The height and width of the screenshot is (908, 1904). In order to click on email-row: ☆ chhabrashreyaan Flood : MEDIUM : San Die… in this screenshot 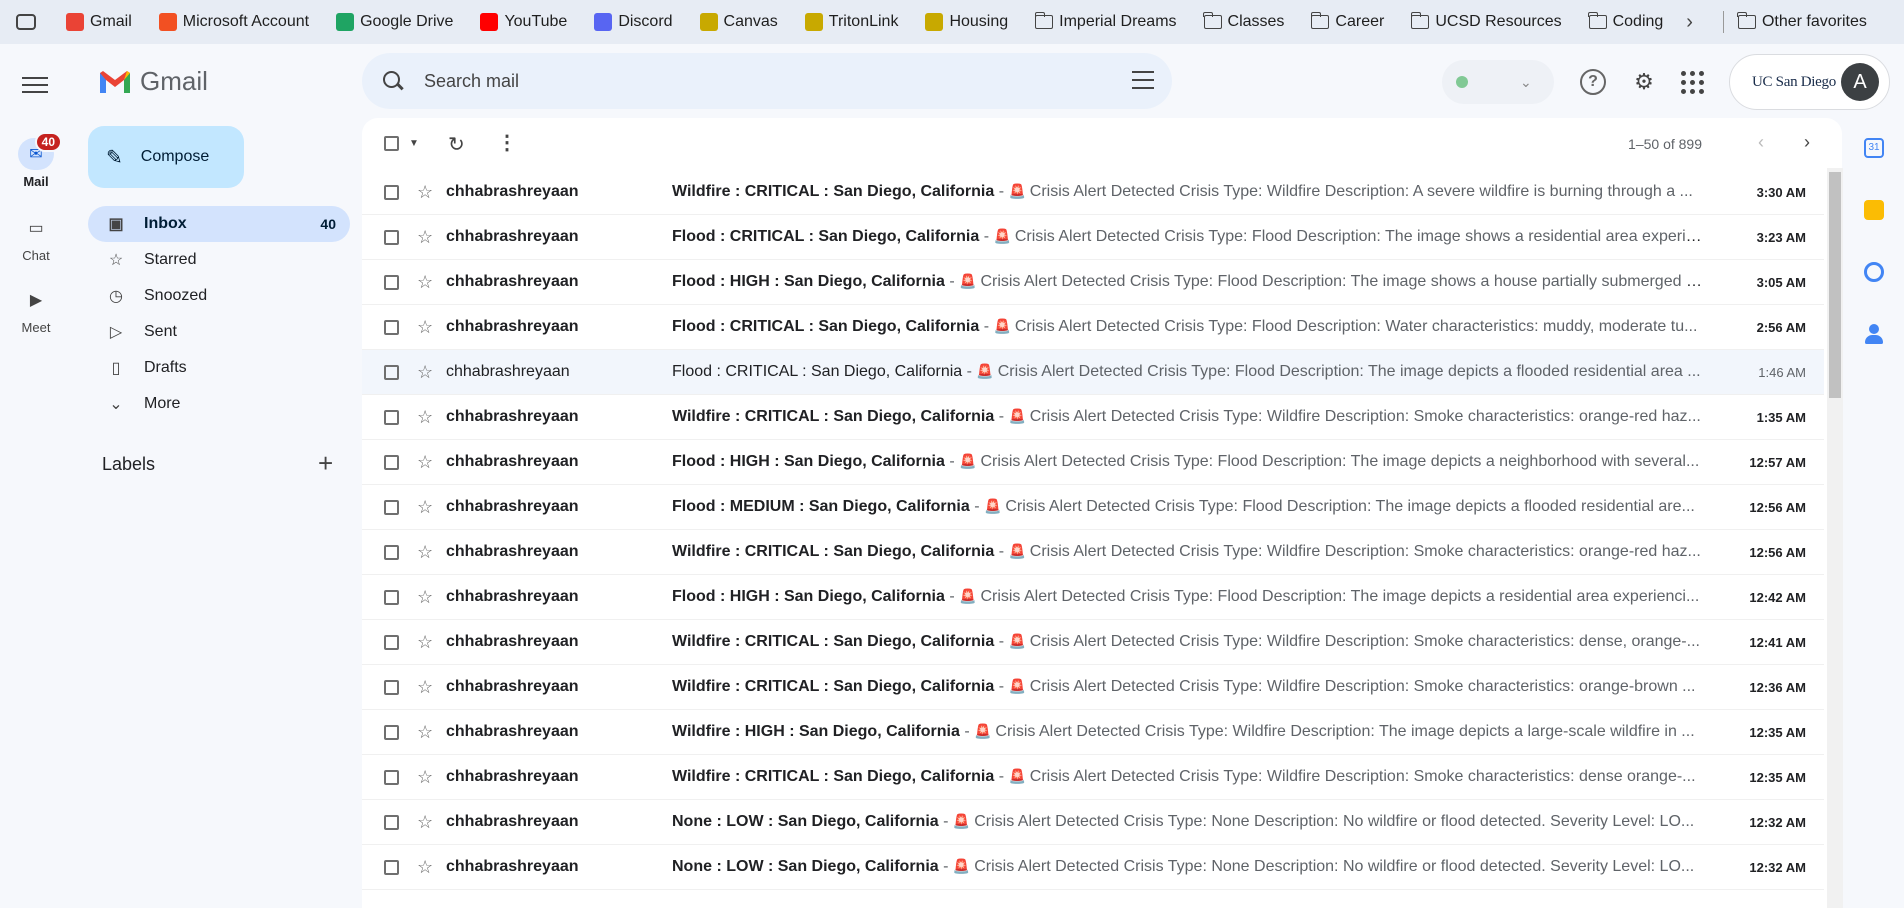, I will do `click(1093, 507)`.